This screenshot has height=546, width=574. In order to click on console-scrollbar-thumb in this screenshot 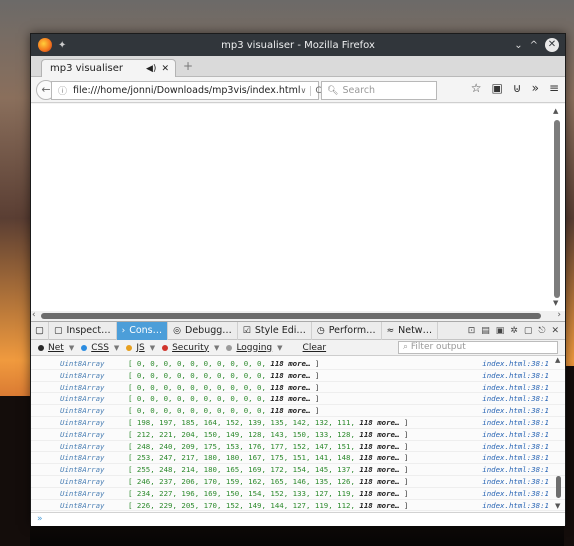, I will do `click(558, 487)`.